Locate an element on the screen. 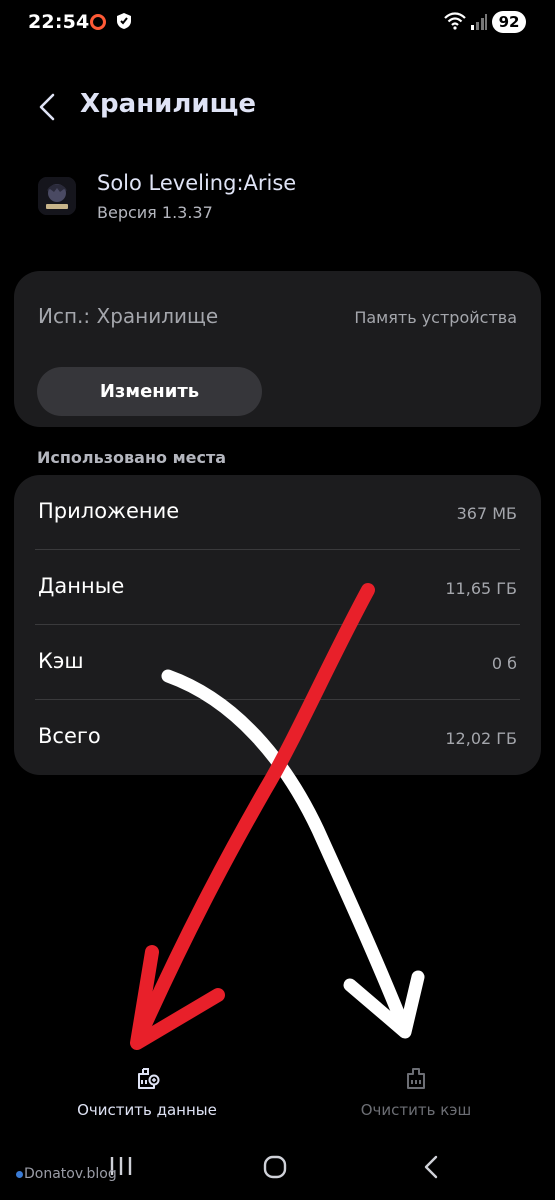 The image size is (555, 1200). status-time: 22:54 is located at coordinates (59, 22).